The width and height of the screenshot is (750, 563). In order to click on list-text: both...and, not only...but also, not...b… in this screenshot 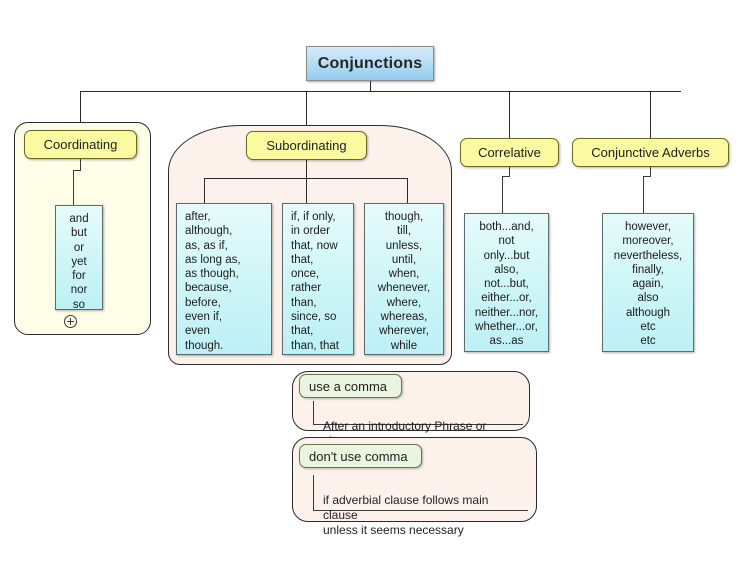, I will do `click(506, 284)`.